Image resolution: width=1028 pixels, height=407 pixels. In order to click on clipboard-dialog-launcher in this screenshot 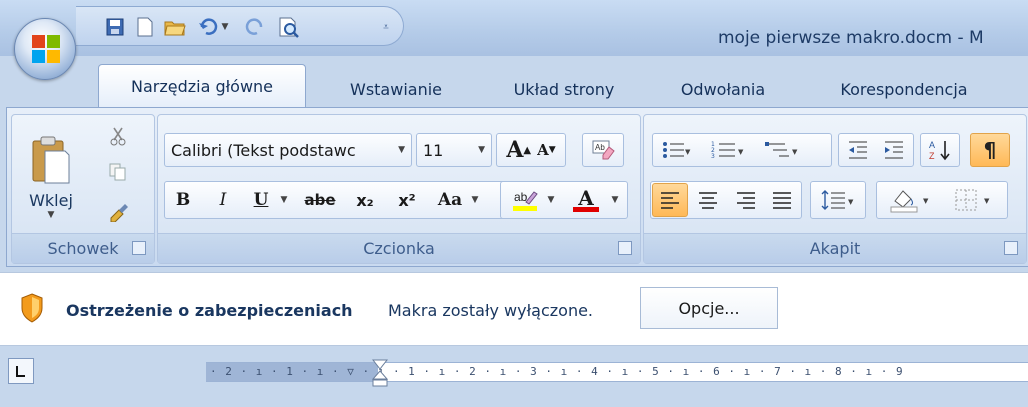, I will do `click(139, 248)`.